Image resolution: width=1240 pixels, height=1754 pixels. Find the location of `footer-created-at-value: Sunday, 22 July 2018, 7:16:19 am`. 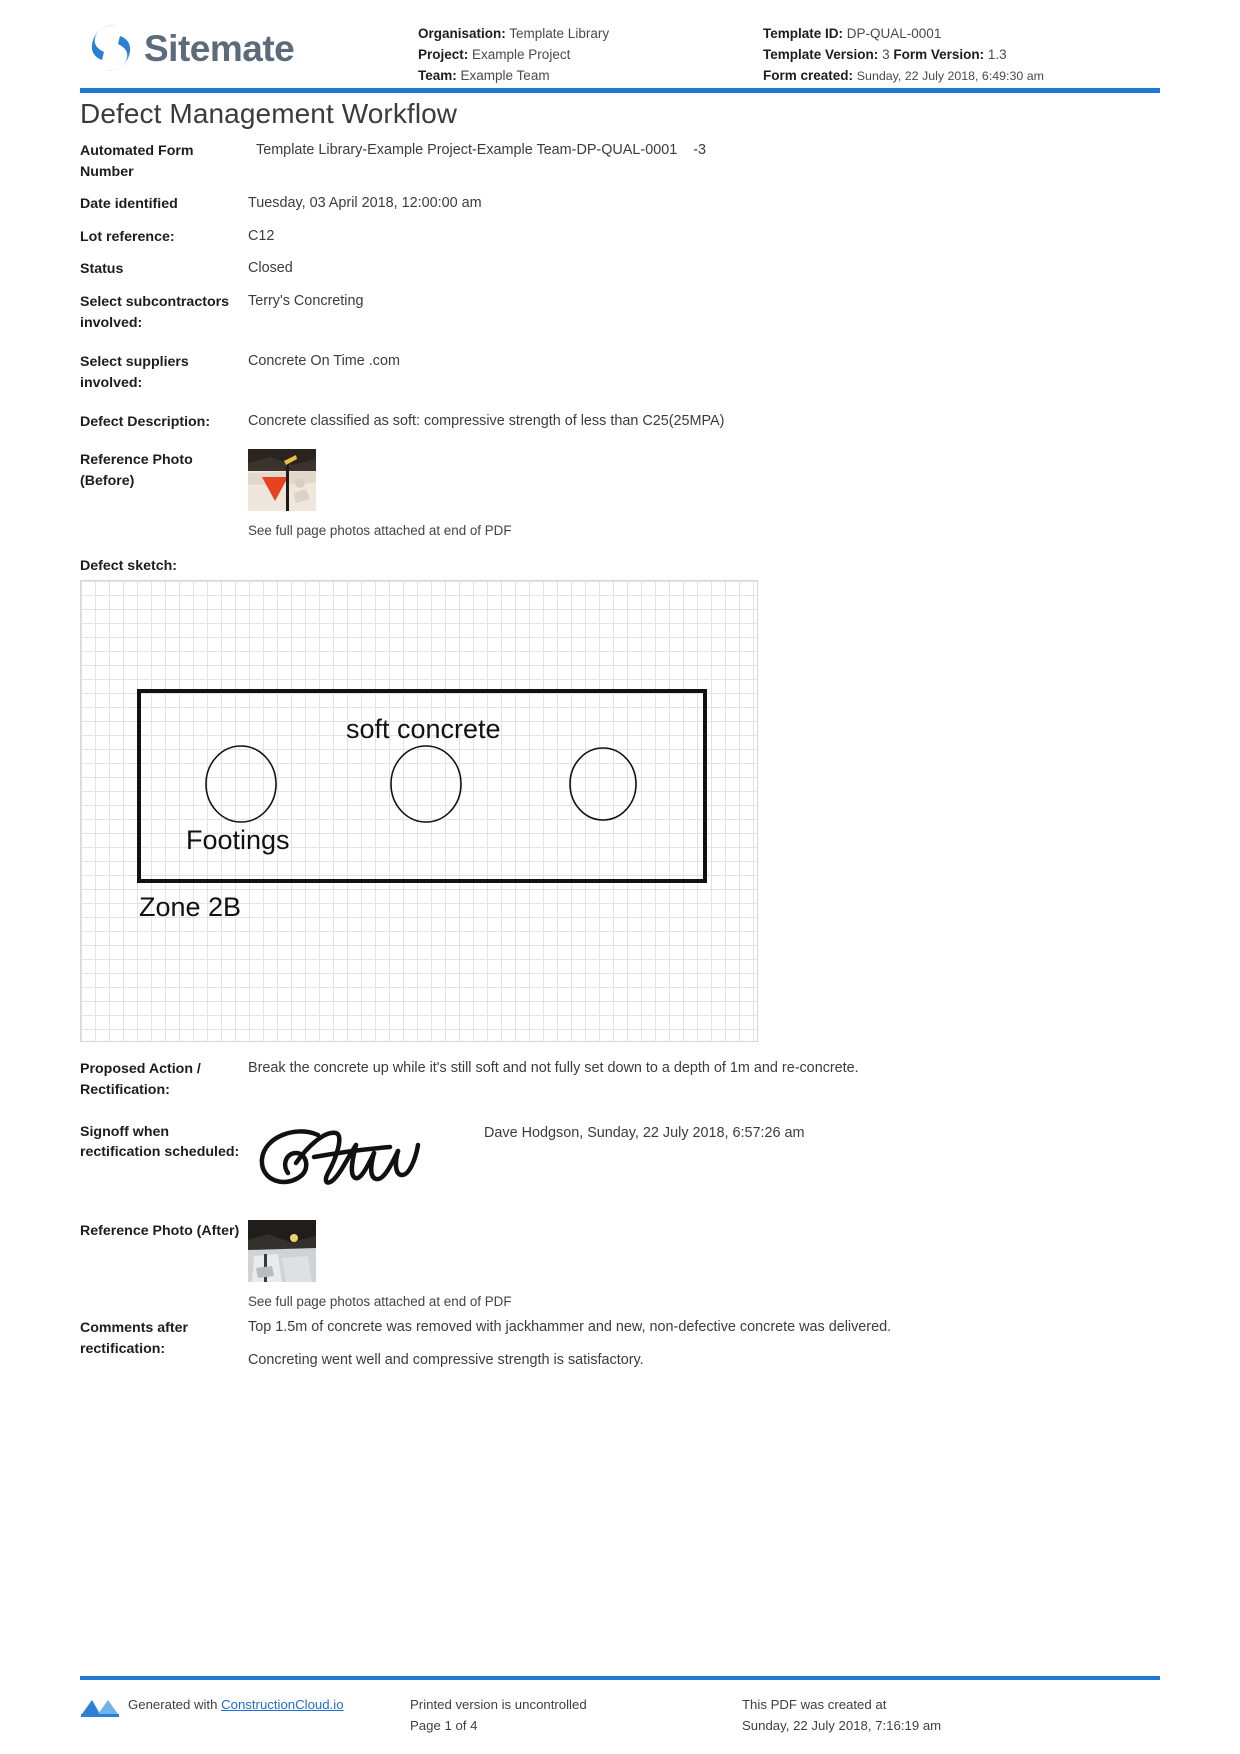

footer-created-at-value: Sunday, 22 July 2018, 7:16:19 am is located at coordinates (842, 1725).